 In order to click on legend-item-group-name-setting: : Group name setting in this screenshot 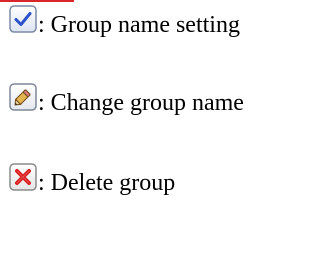, I will do `click(124, 21)`.